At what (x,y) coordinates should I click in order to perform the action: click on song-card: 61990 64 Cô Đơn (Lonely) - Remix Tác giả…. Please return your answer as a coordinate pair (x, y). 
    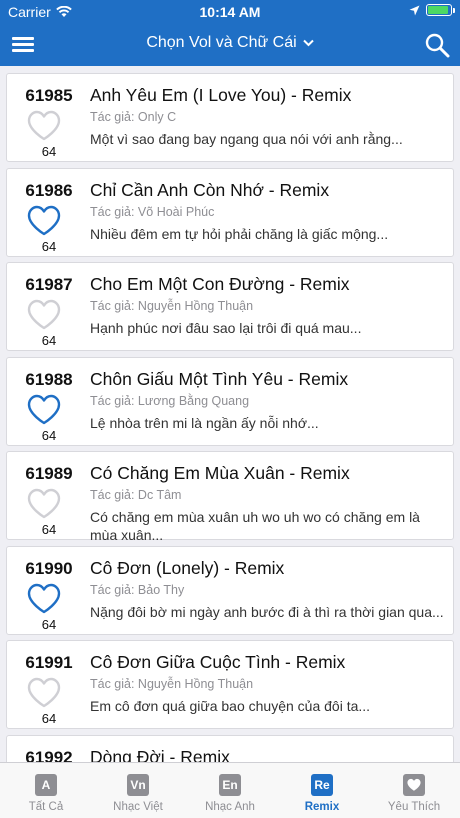
    Looking at the image, I should click on (230, 590).